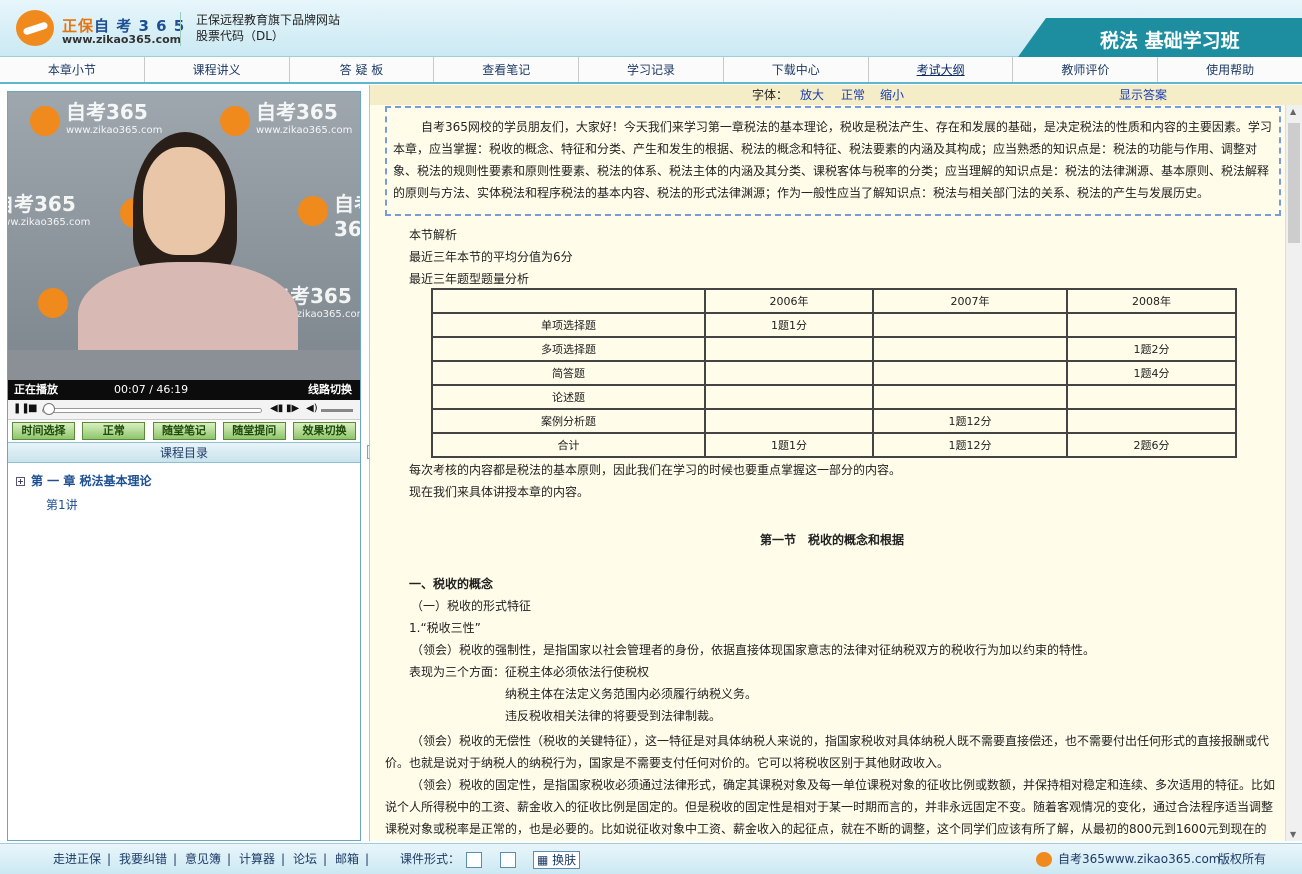  What do you see at coordinates (305, 859) in the screenshot?
I see `footer-link-4: 论坛` at bounding box center [305, 859].